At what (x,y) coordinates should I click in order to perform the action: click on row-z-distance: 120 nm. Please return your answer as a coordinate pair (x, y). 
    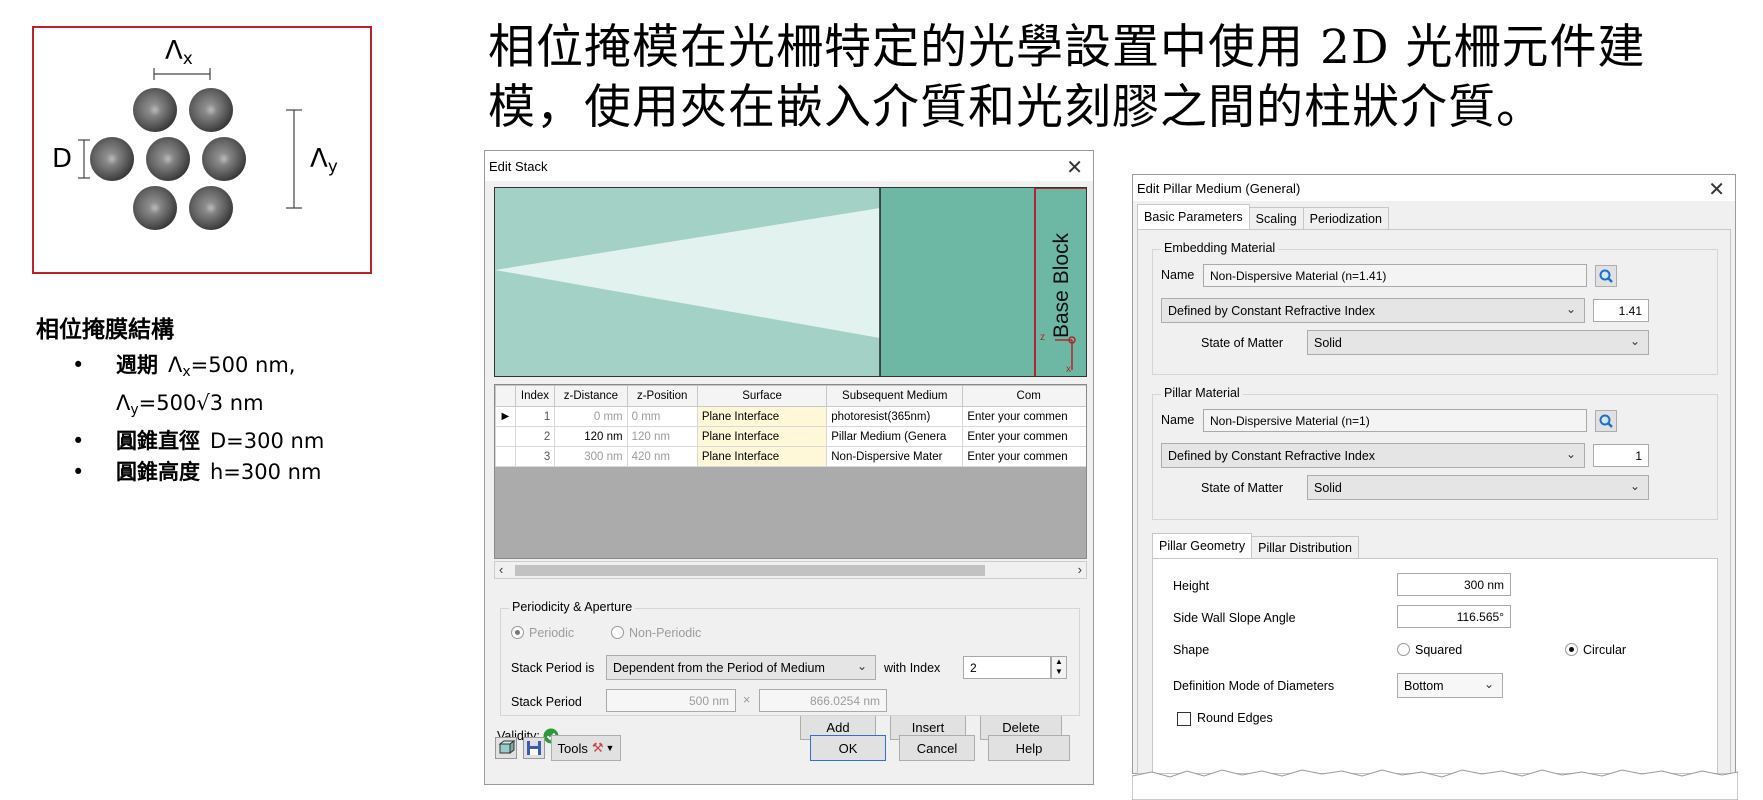
    Looking at the image, I should click on (591, 436).